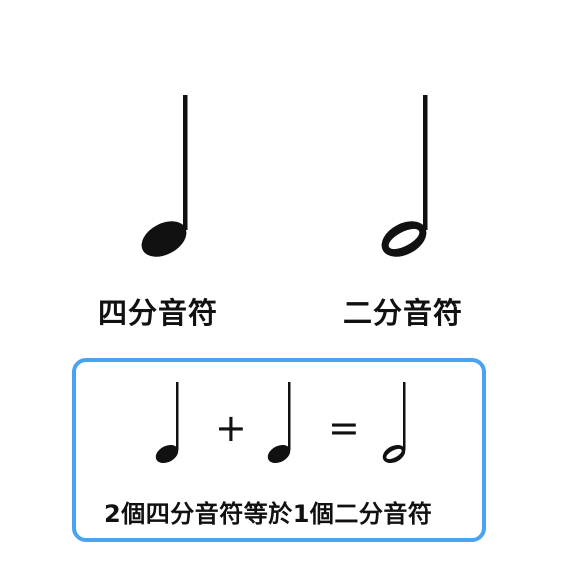 Image resolution: width=572 pixels, height=585 pixels. I want to click on half-note-label: 二分音符, so click(403, 313).